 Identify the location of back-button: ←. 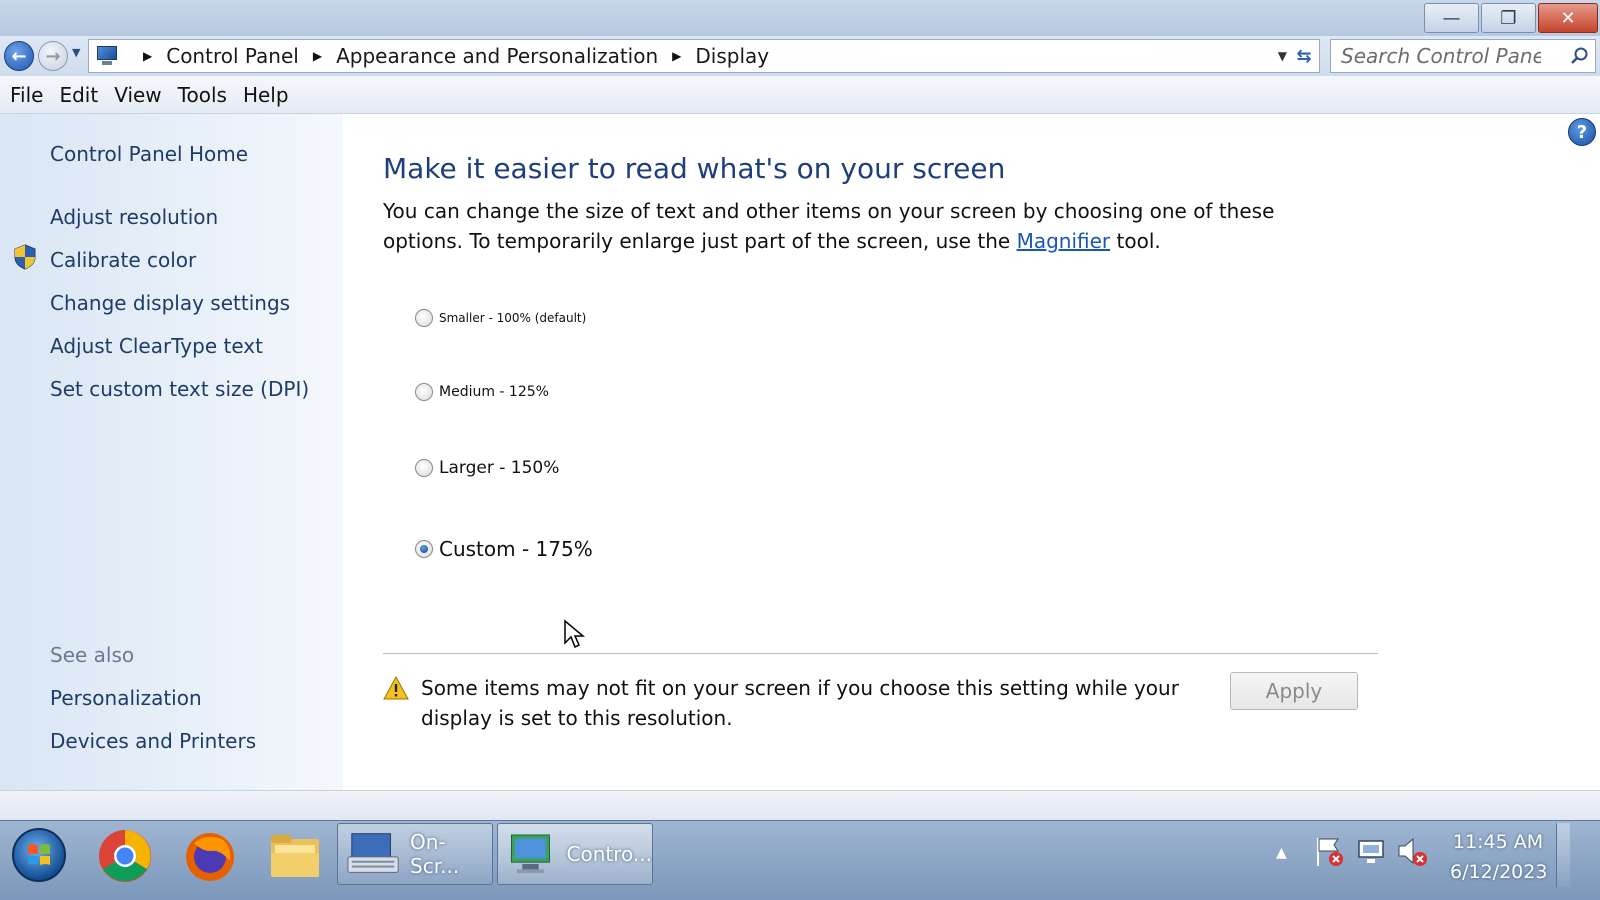
(19, 56).